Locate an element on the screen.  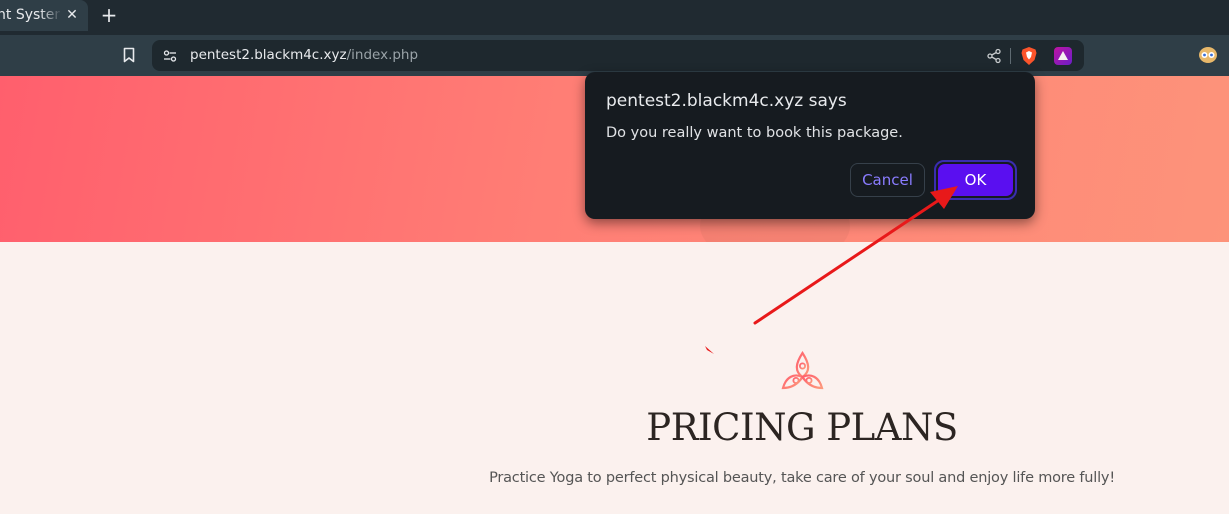
url-path: /index.php is located at coordinates (382, 55).